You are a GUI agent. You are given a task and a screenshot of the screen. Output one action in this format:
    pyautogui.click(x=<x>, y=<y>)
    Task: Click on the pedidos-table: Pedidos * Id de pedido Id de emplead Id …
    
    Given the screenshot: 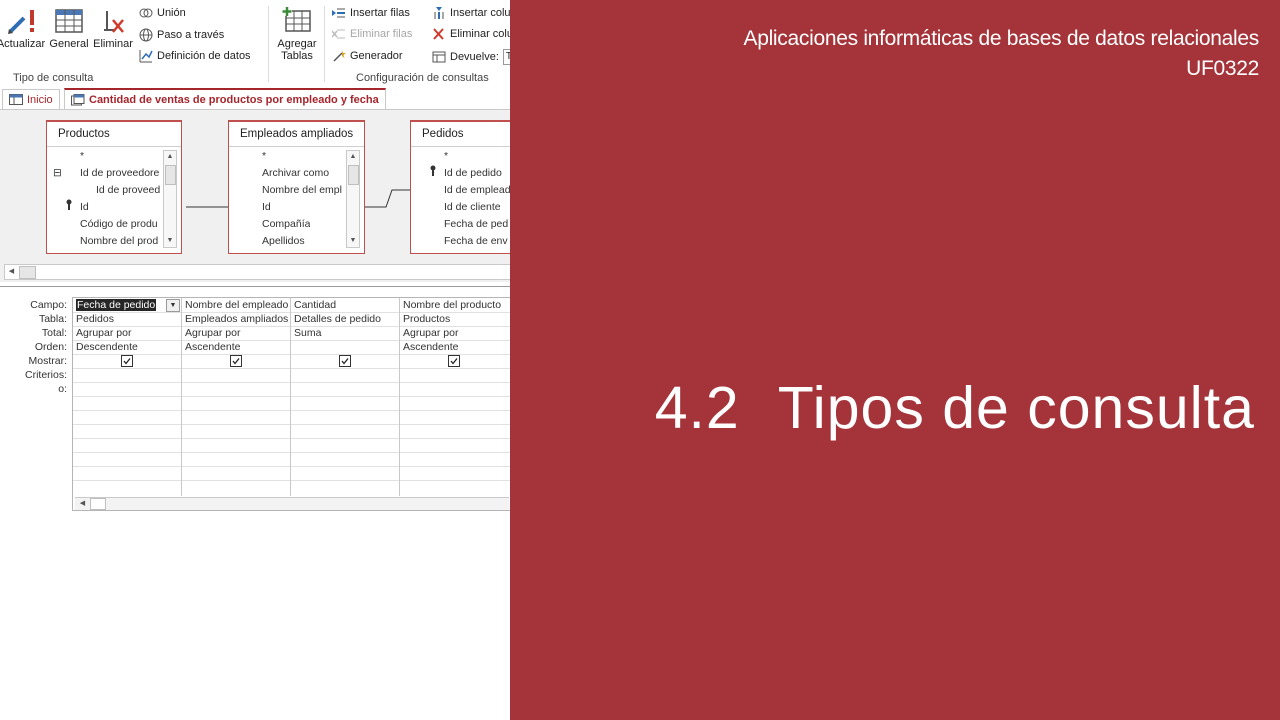 What is the action you would take?
    pyautogui.click(x=466, y=187)
    